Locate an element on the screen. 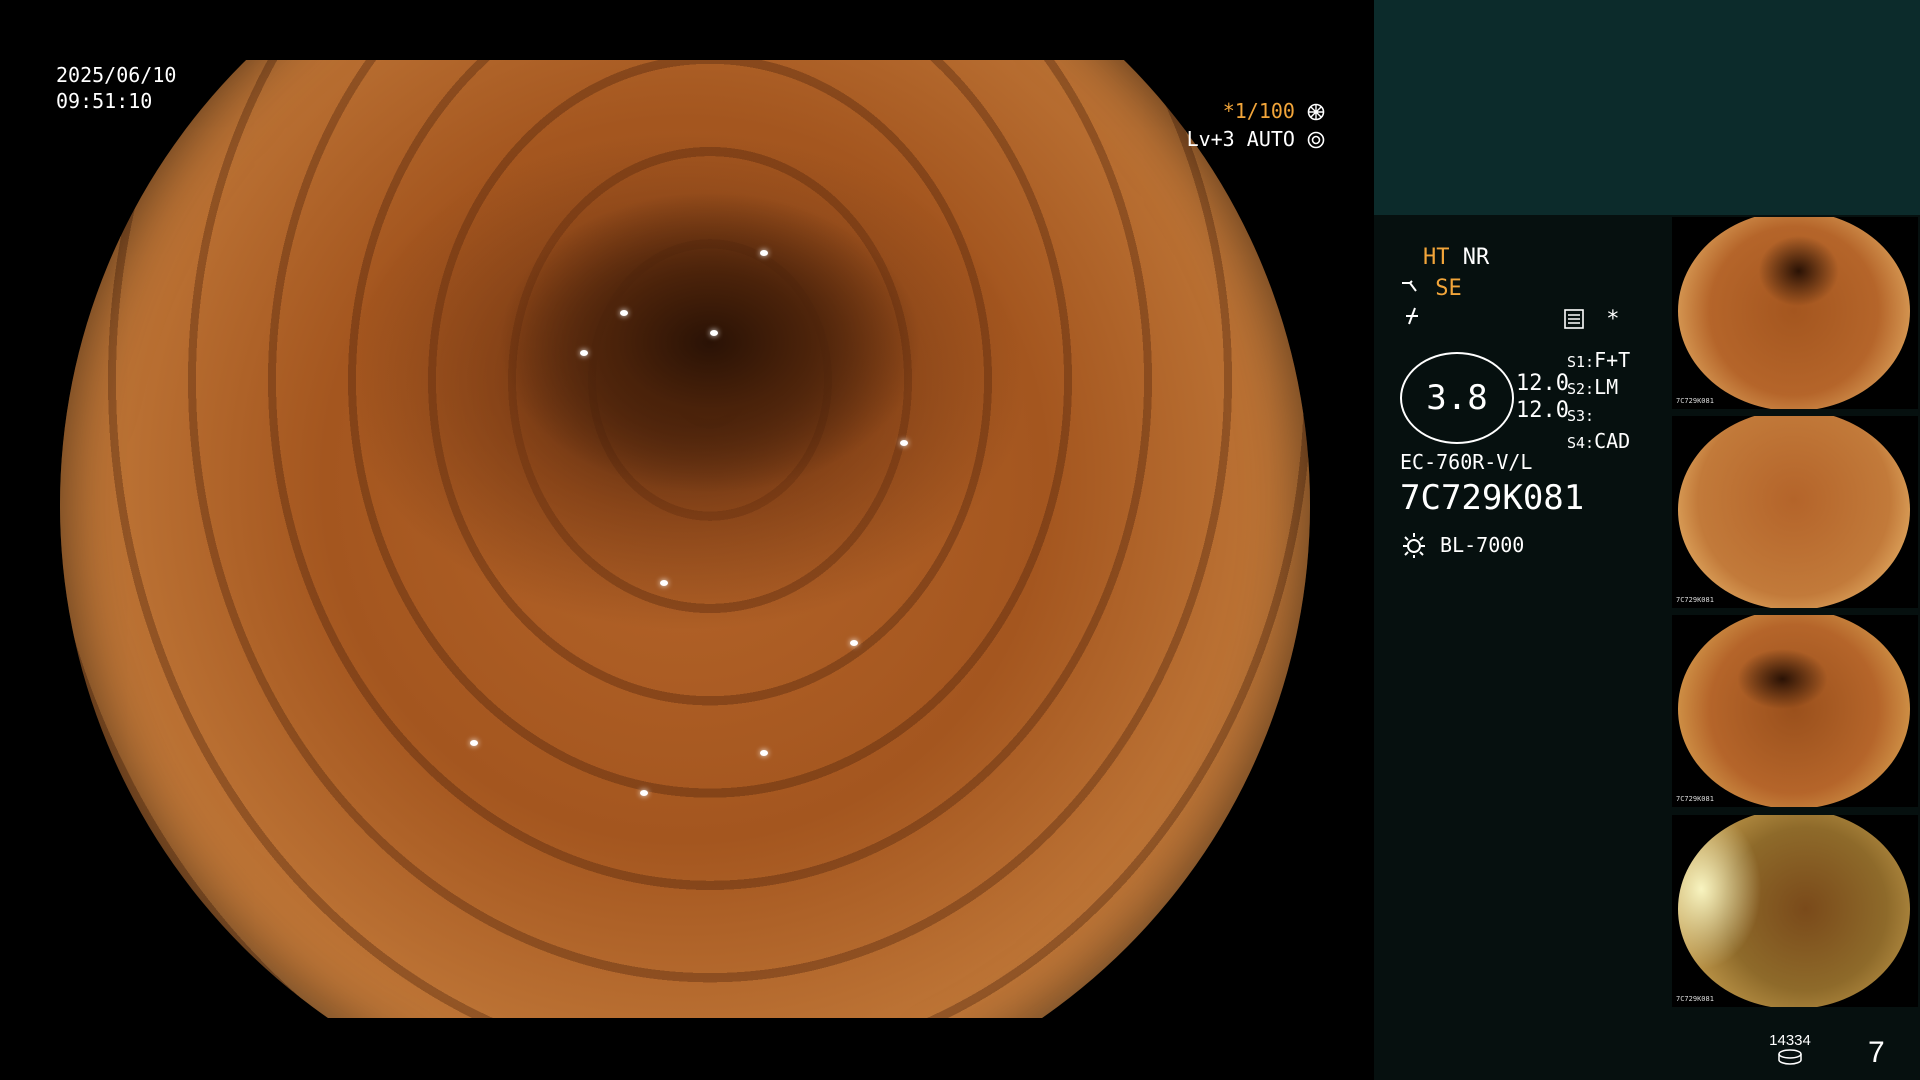 Image resolution: width=1920 pixels, height=1080 pixels. storage-count: 14334 is located at coordinates (1790, 1040).